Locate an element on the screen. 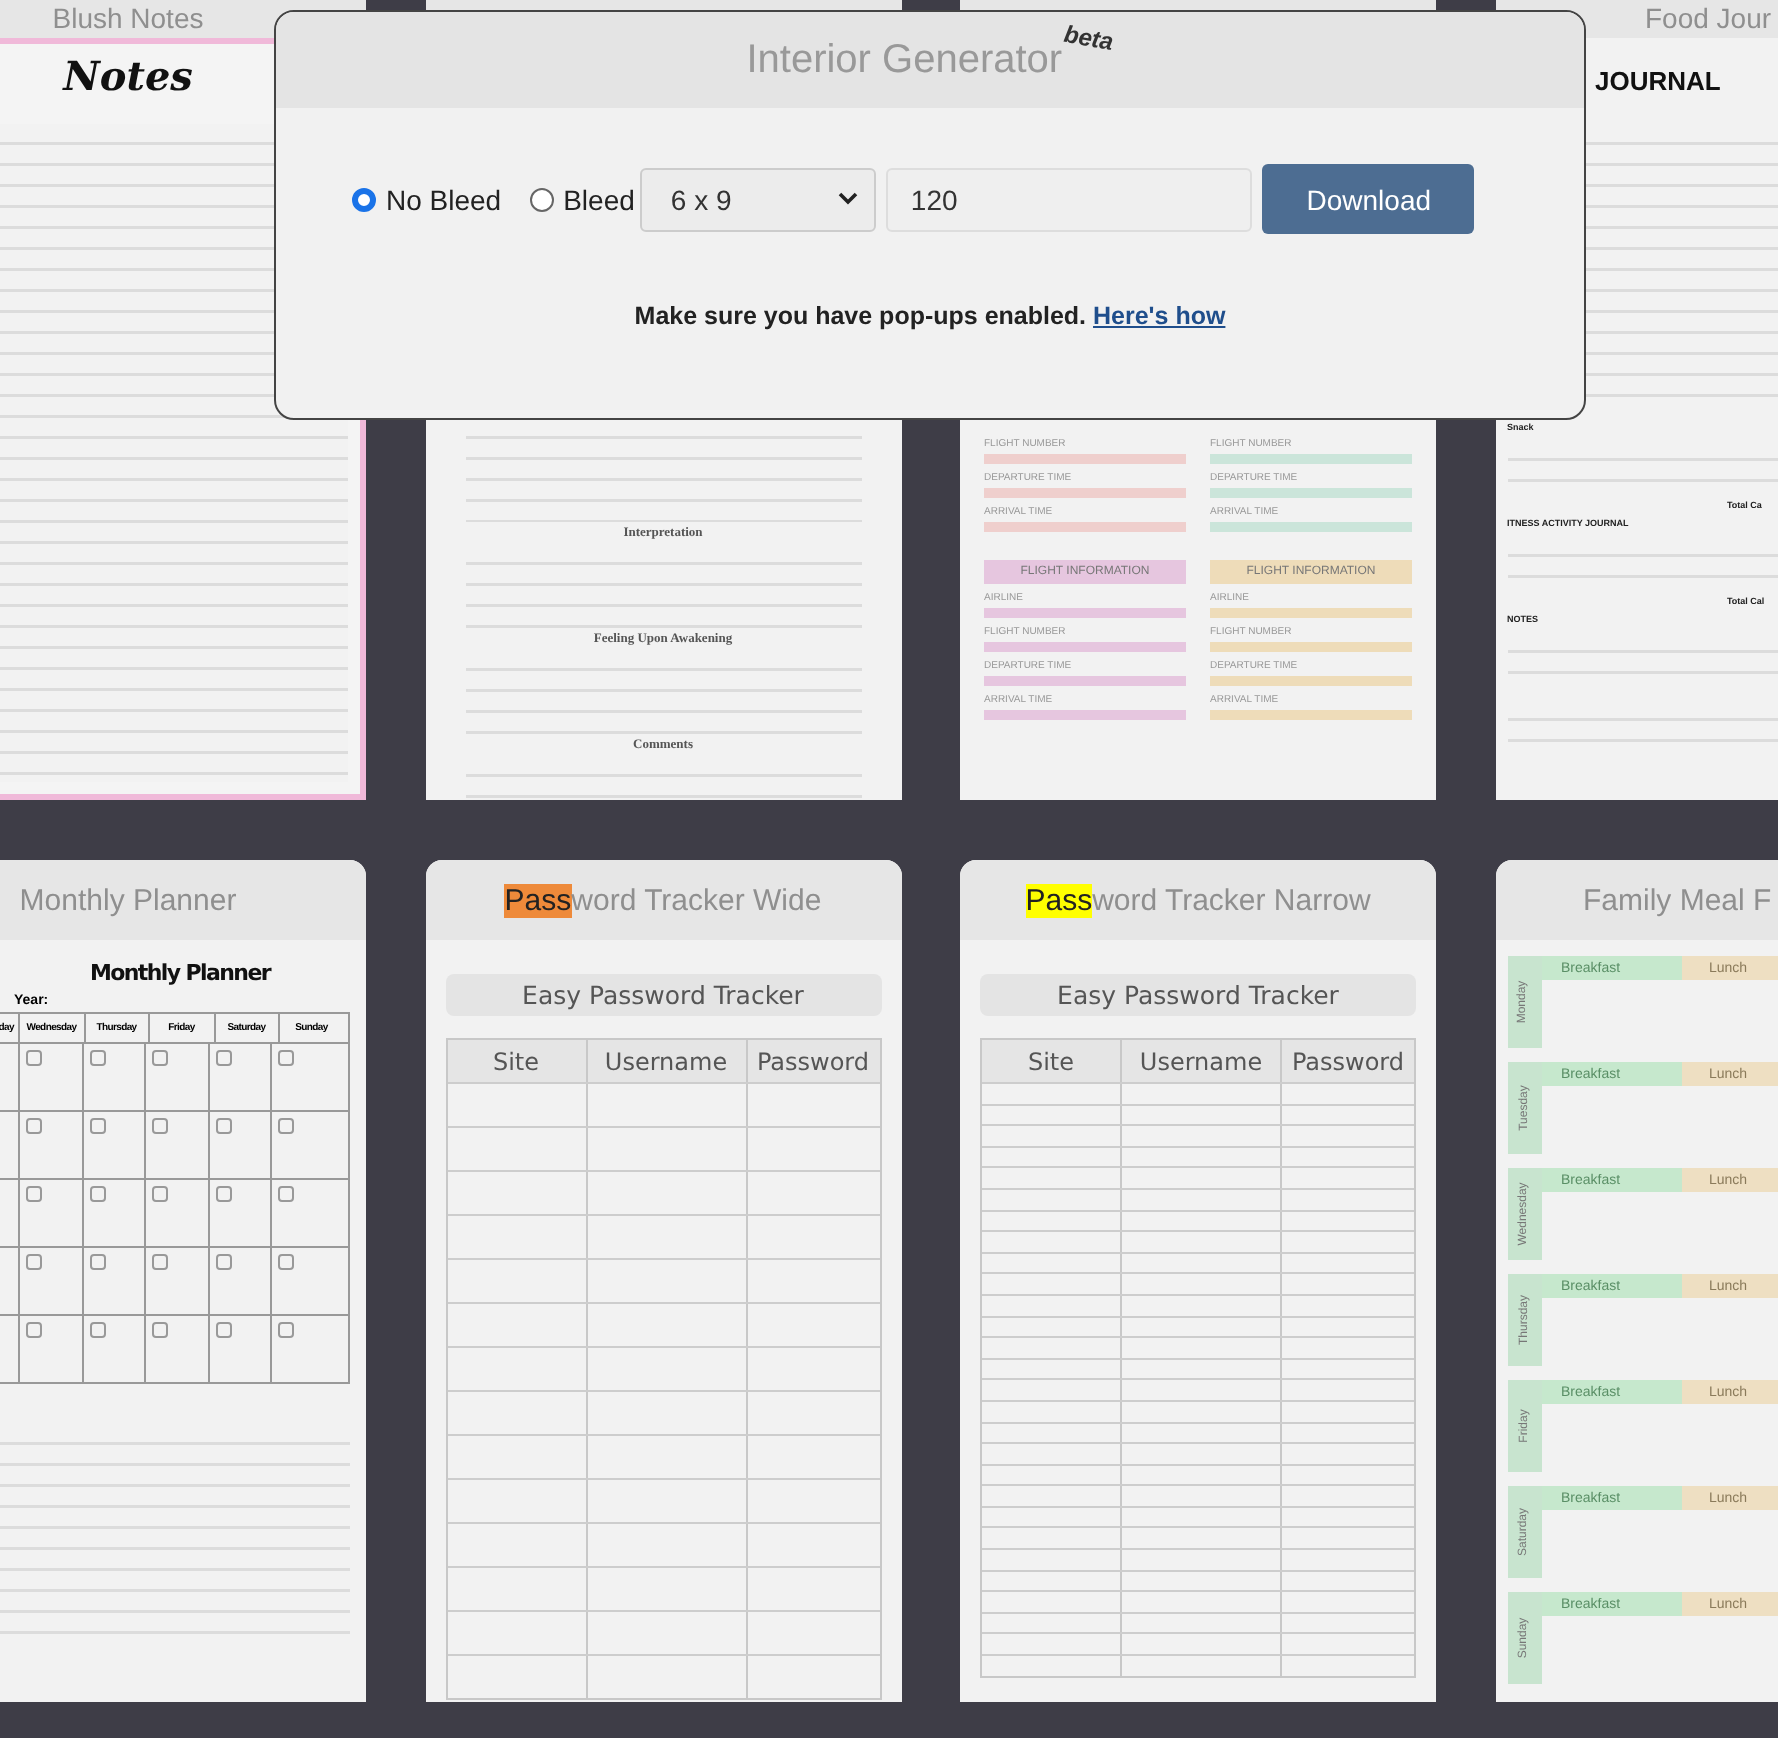 The width and height of the screenshot is (1778, 1738). beta-label: beta is located at coordinates (1089, 38).